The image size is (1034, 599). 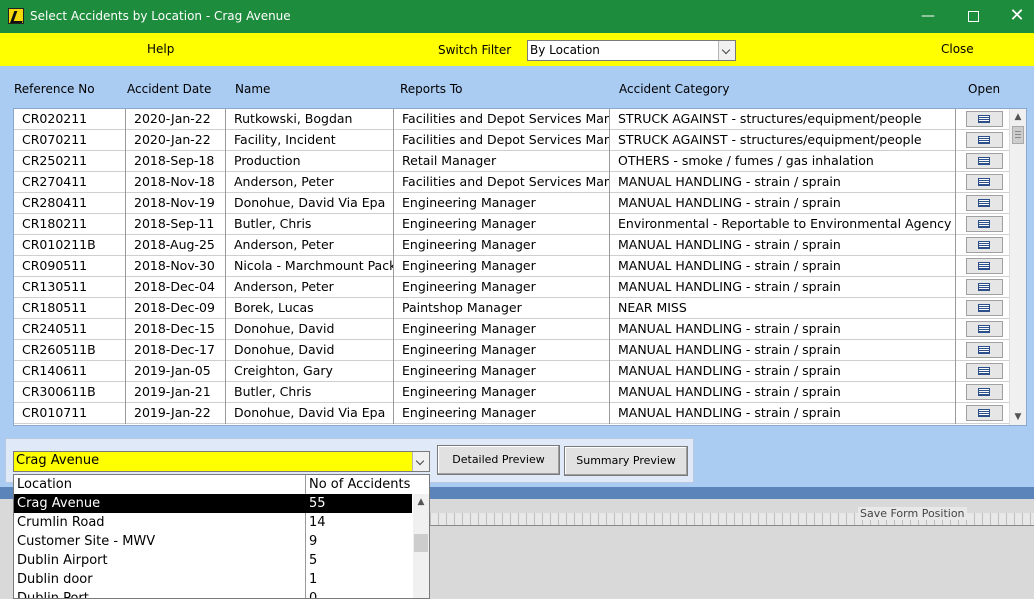 What do you see at coordinates (957, 49) in the screenshot?
I see `close-link: Close` at bounding box center [957, 49].